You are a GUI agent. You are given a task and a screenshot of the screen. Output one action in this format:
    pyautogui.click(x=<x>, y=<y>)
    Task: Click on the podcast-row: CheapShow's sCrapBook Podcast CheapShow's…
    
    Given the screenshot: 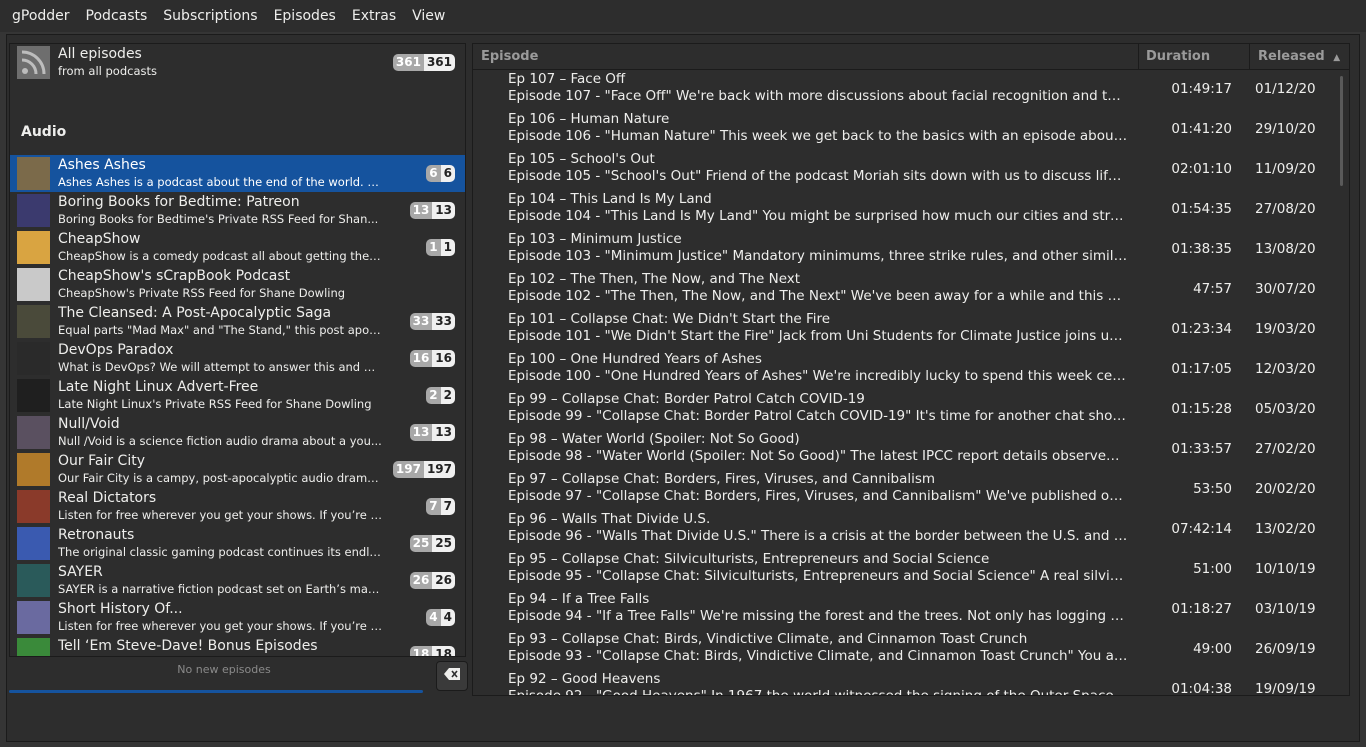 What is the action you would take?
    pyautogui.click(x=237, y=284)
    